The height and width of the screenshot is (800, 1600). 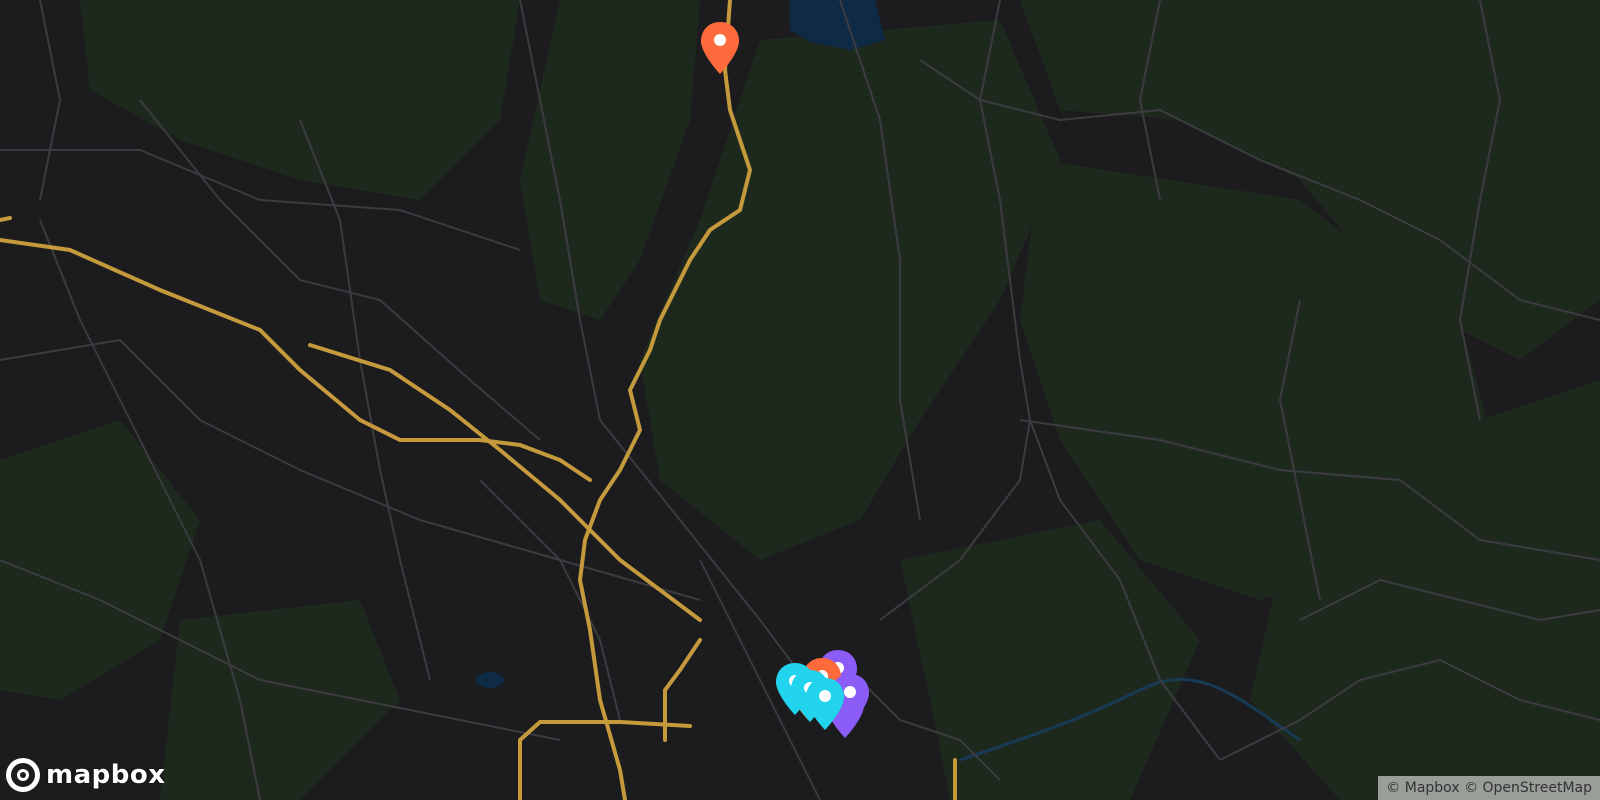 I want to click on mapbox-logo-icon, so click(x=23, y=775).